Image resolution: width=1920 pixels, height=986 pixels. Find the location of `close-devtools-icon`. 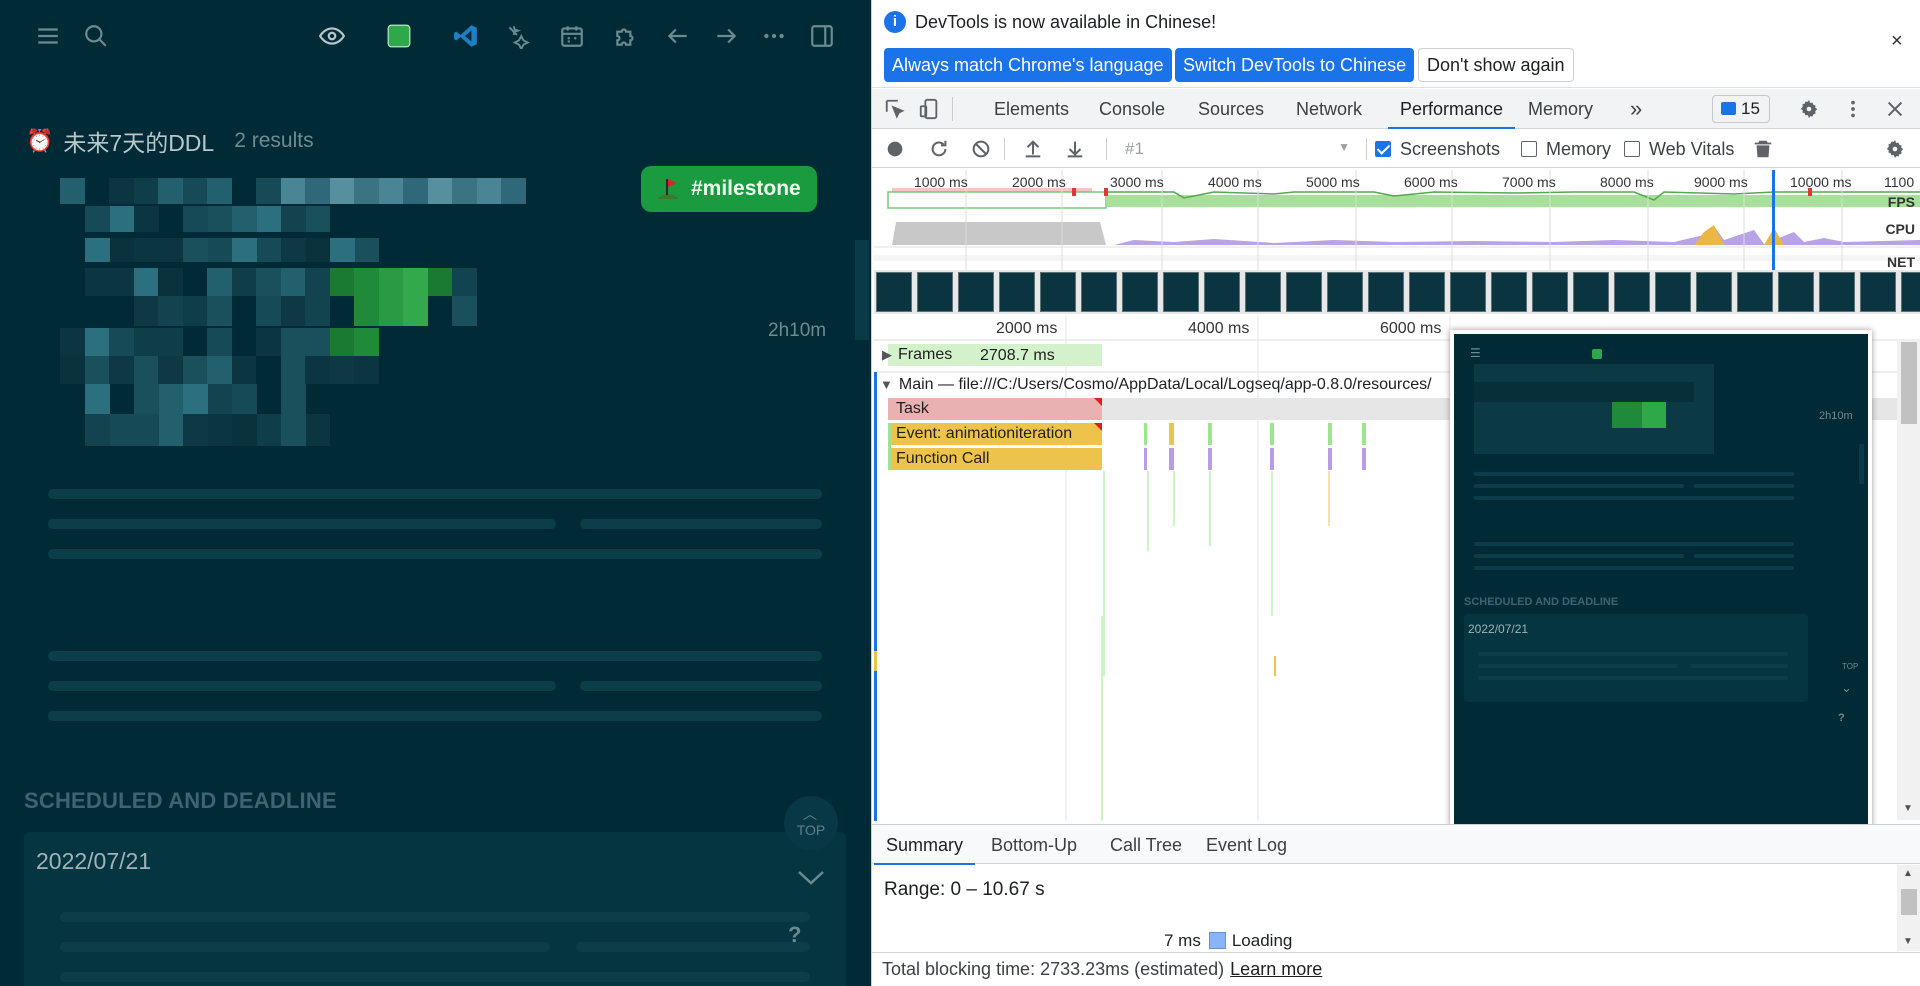

close-devtools-icon is located at coordinates (1895, 109).